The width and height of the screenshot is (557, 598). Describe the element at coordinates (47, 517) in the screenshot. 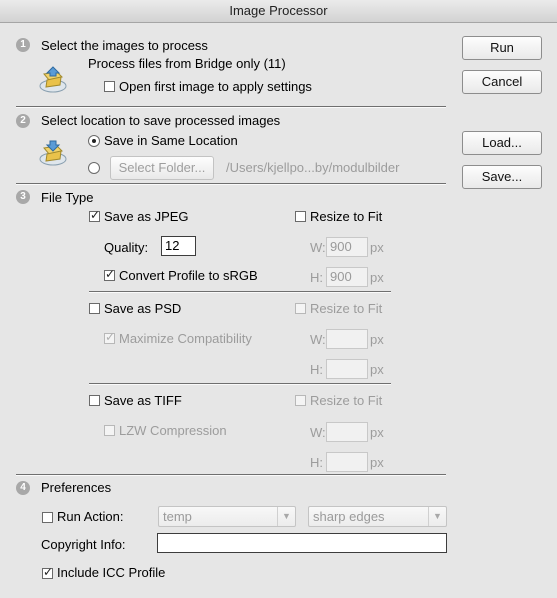

I see `run-action-checkbox` at that location.